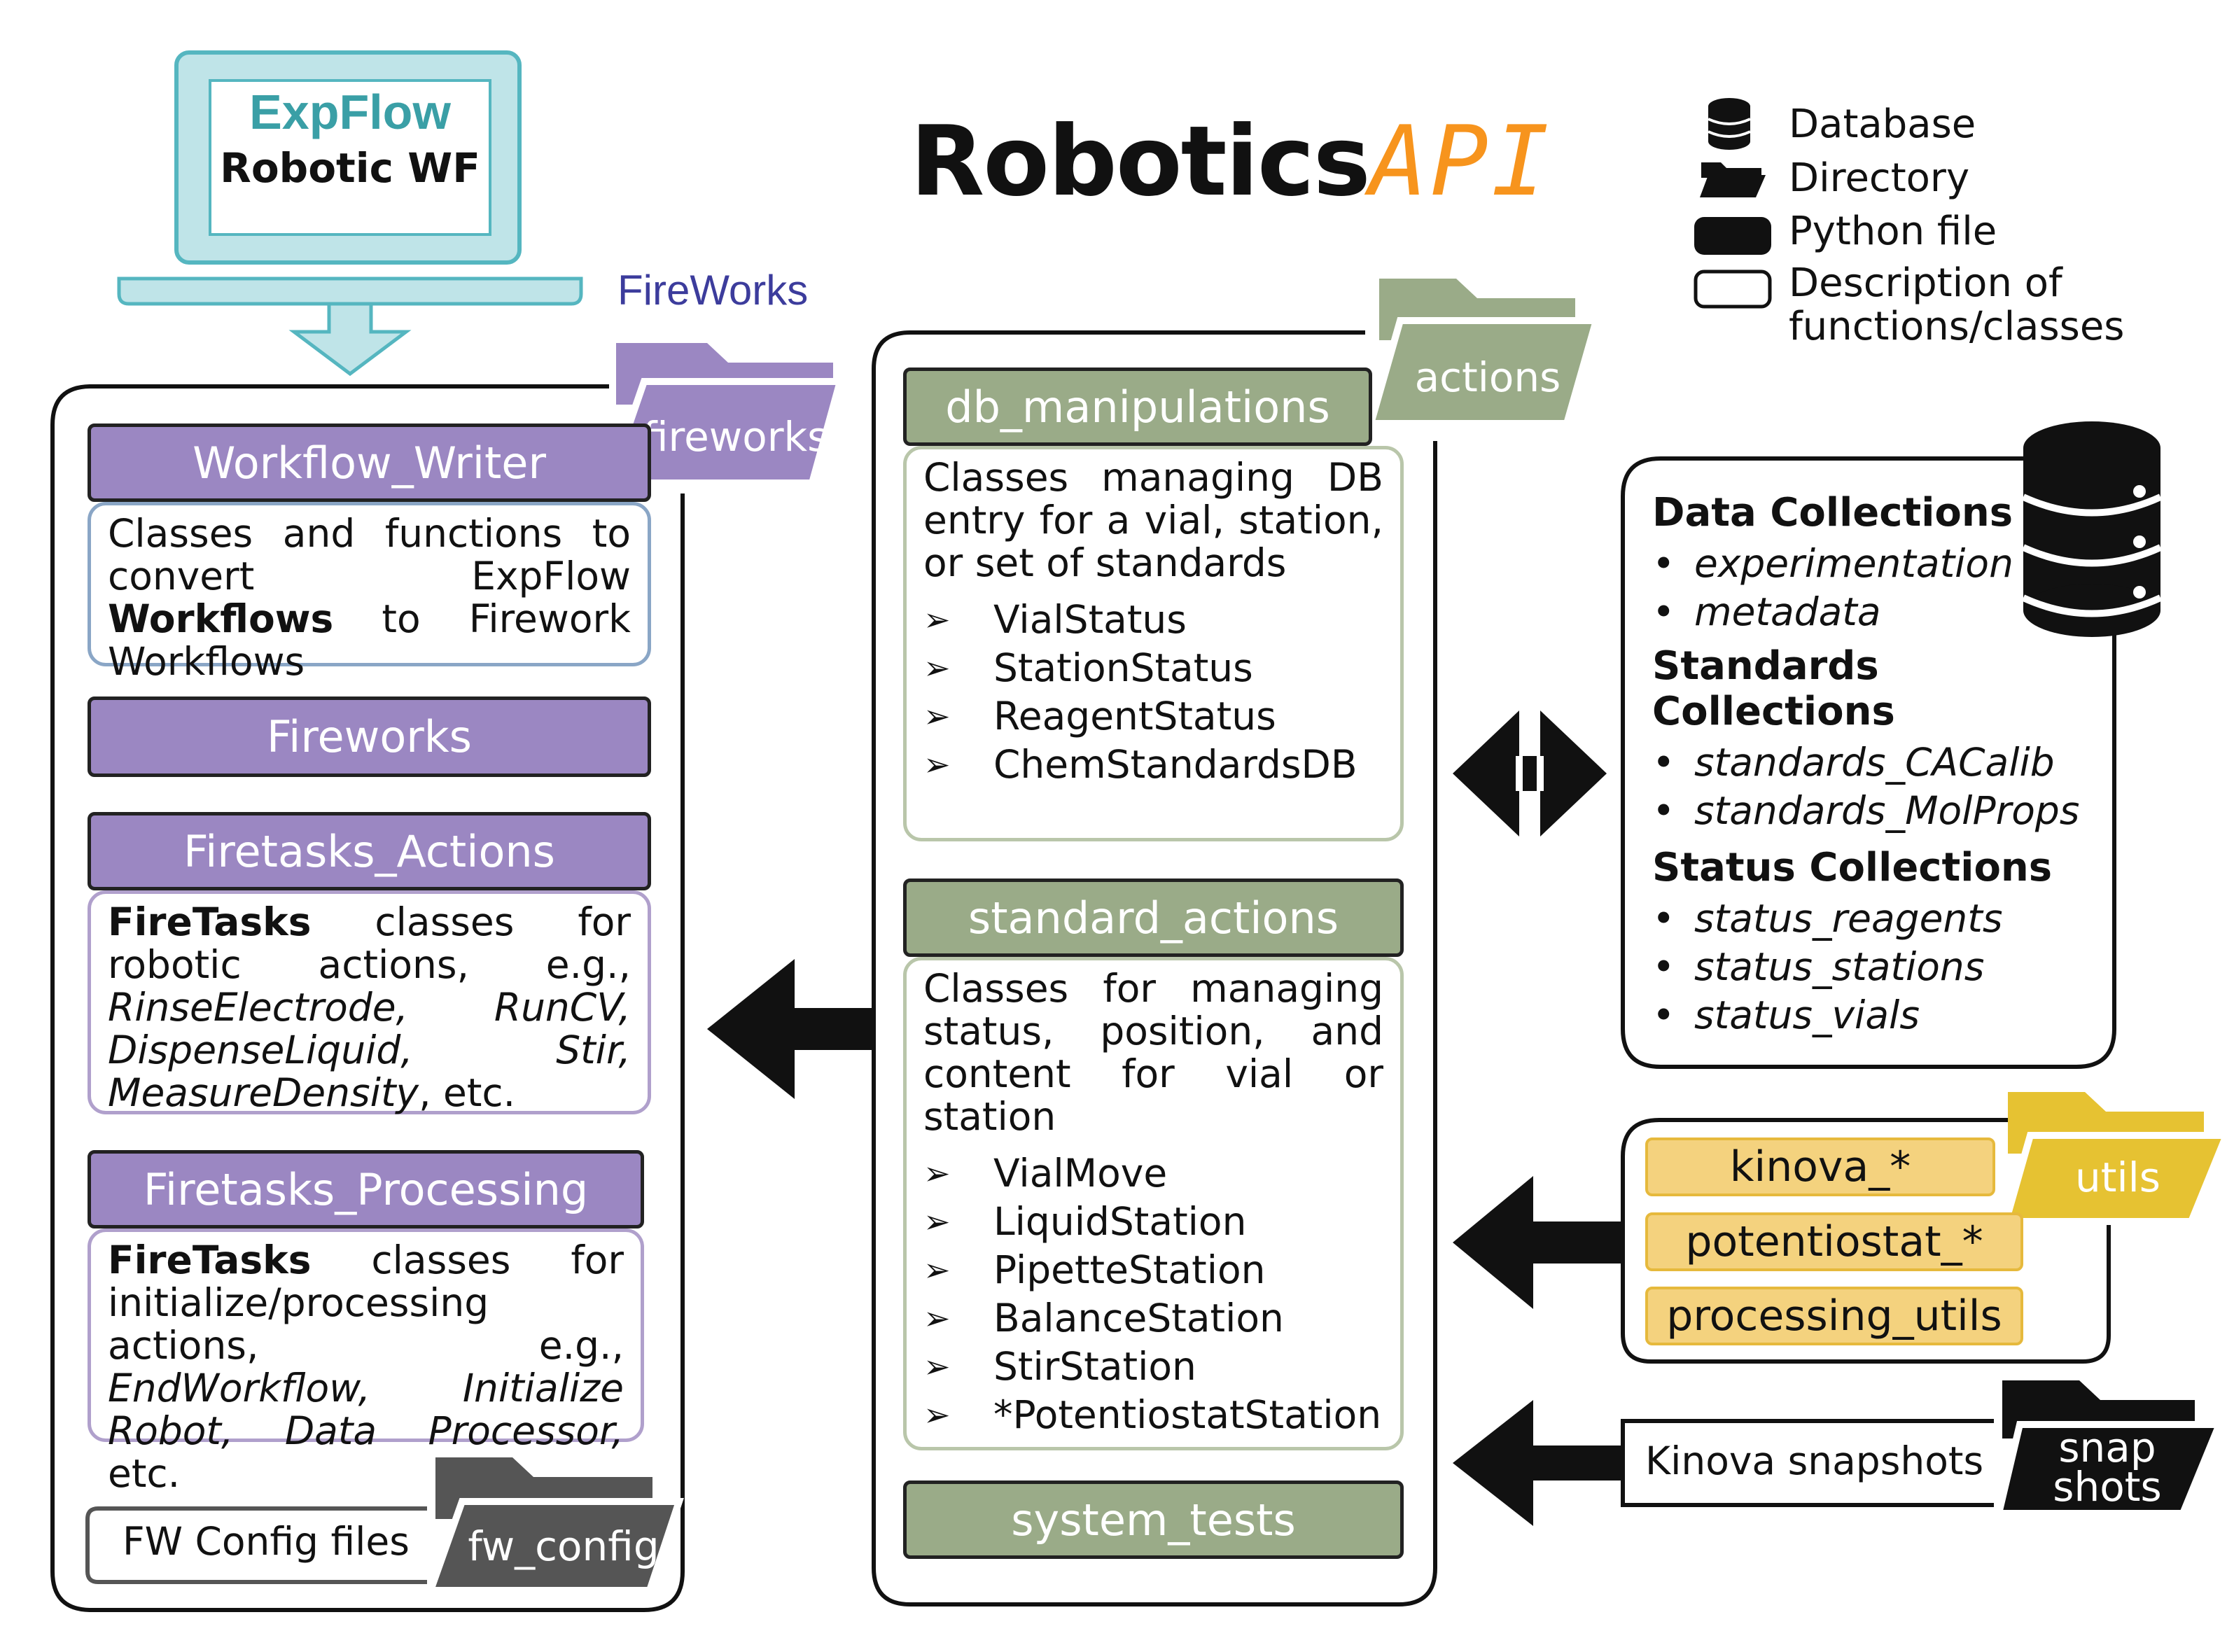 The height and width of the screenshot is (1652, 2227). Describe the element at coordinates (1137, 407) in the screenshot. I see `db-manipulations-header: db_manipulations` at that location.